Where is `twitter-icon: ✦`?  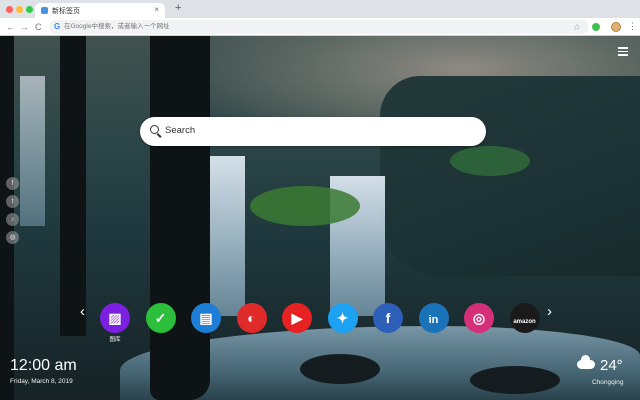
twitter-icon: ✦ is located at coordinates (342, 318).